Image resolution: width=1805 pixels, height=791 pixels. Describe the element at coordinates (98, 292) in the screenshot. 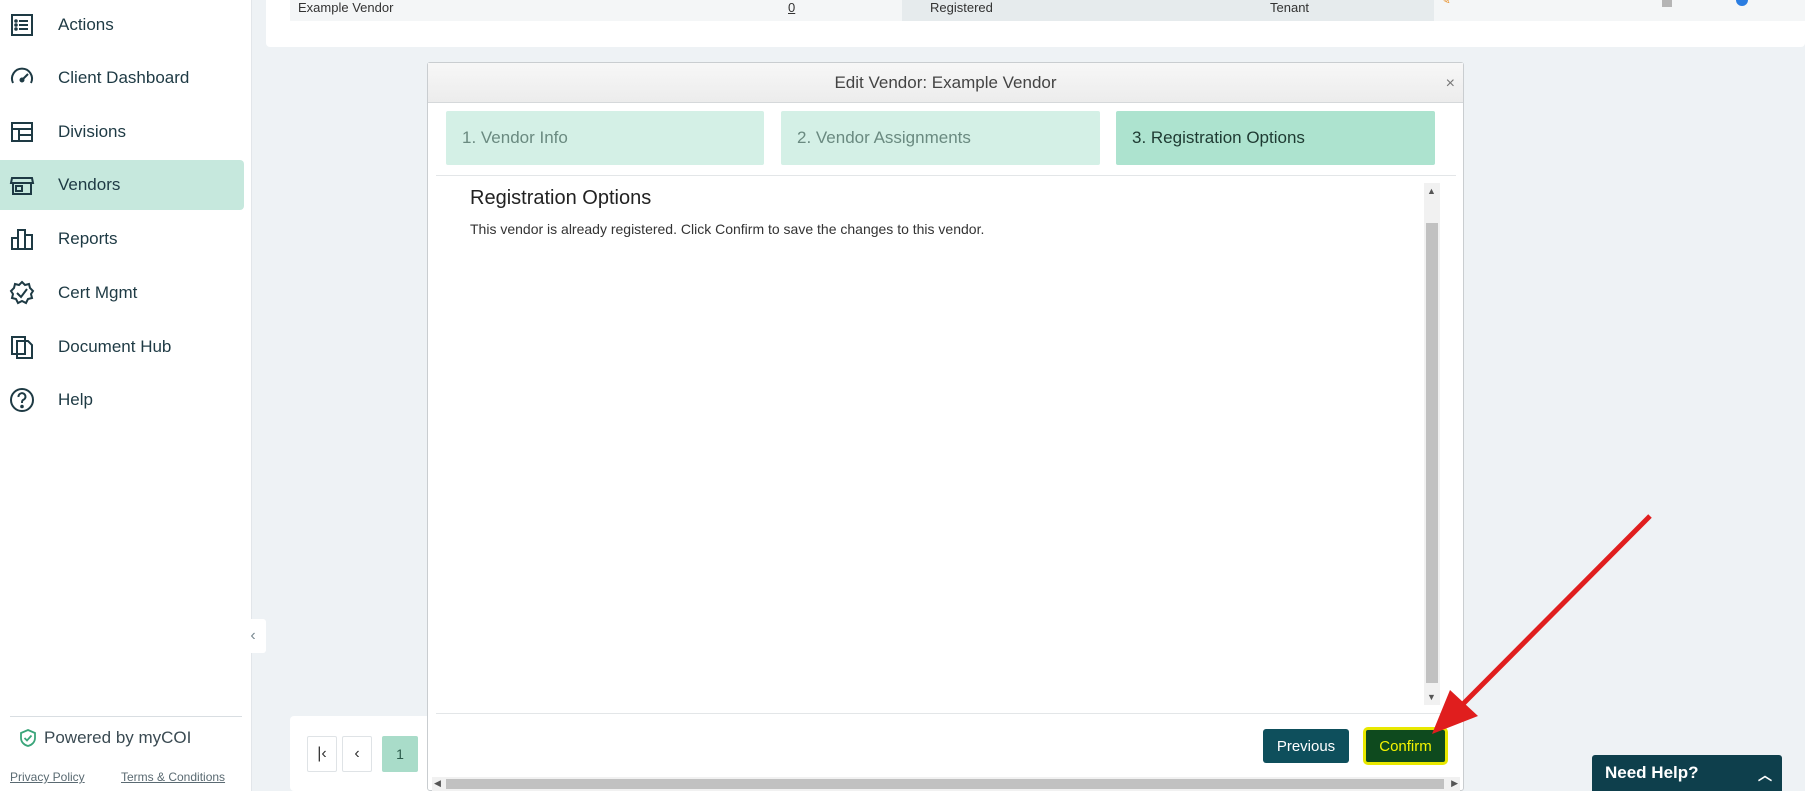

I see `sidebar-item-label: Cert Mgmt` at that location.